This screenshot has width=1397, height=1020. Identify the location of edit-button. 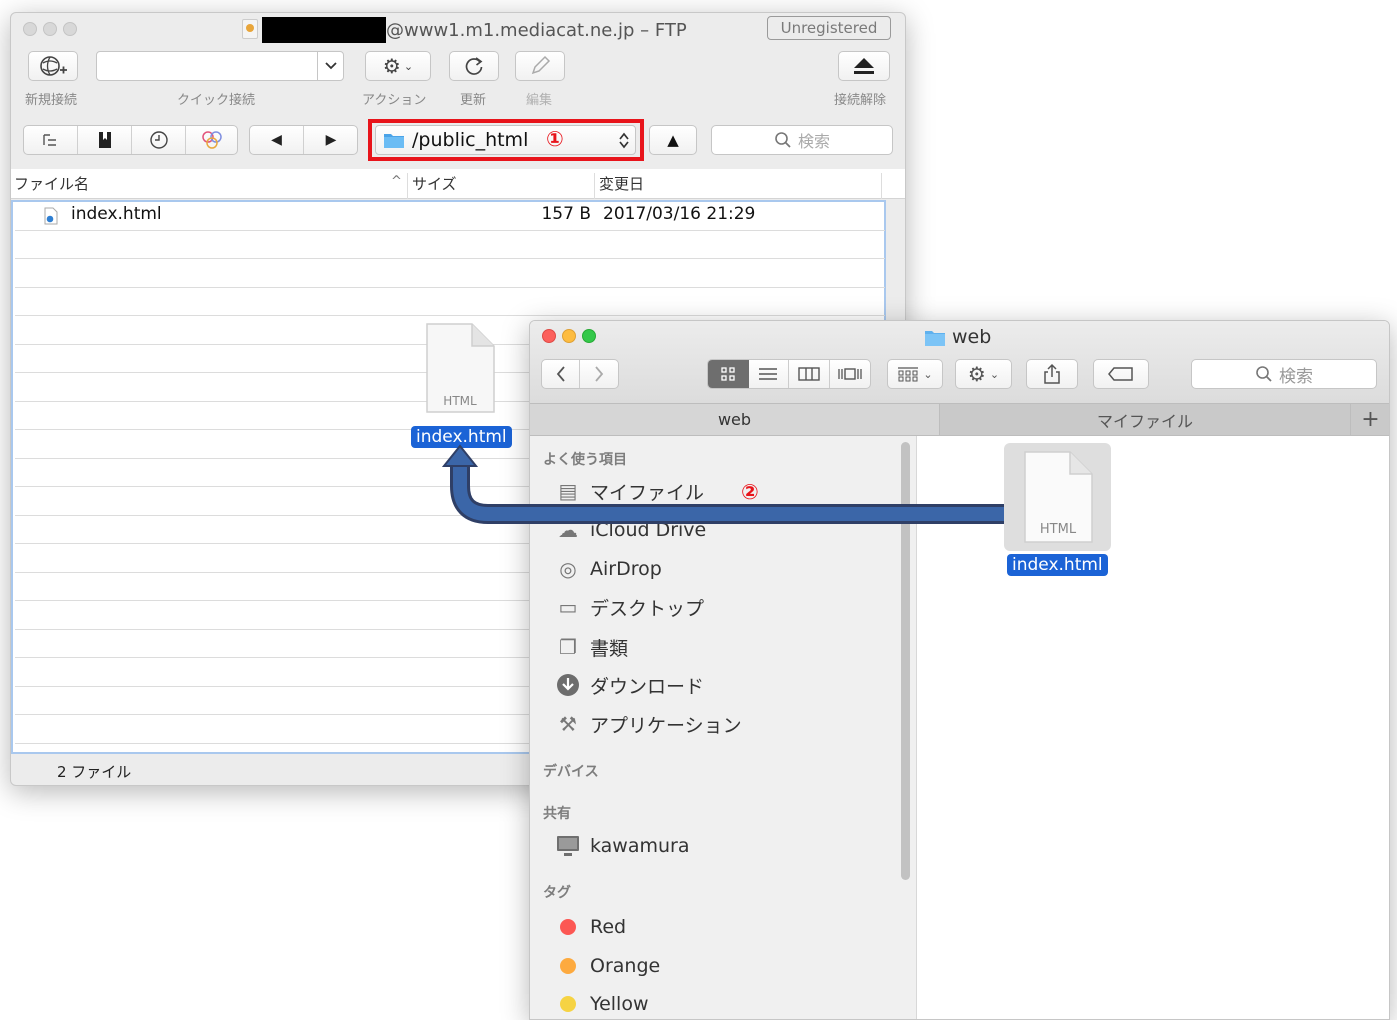
(540, 66).